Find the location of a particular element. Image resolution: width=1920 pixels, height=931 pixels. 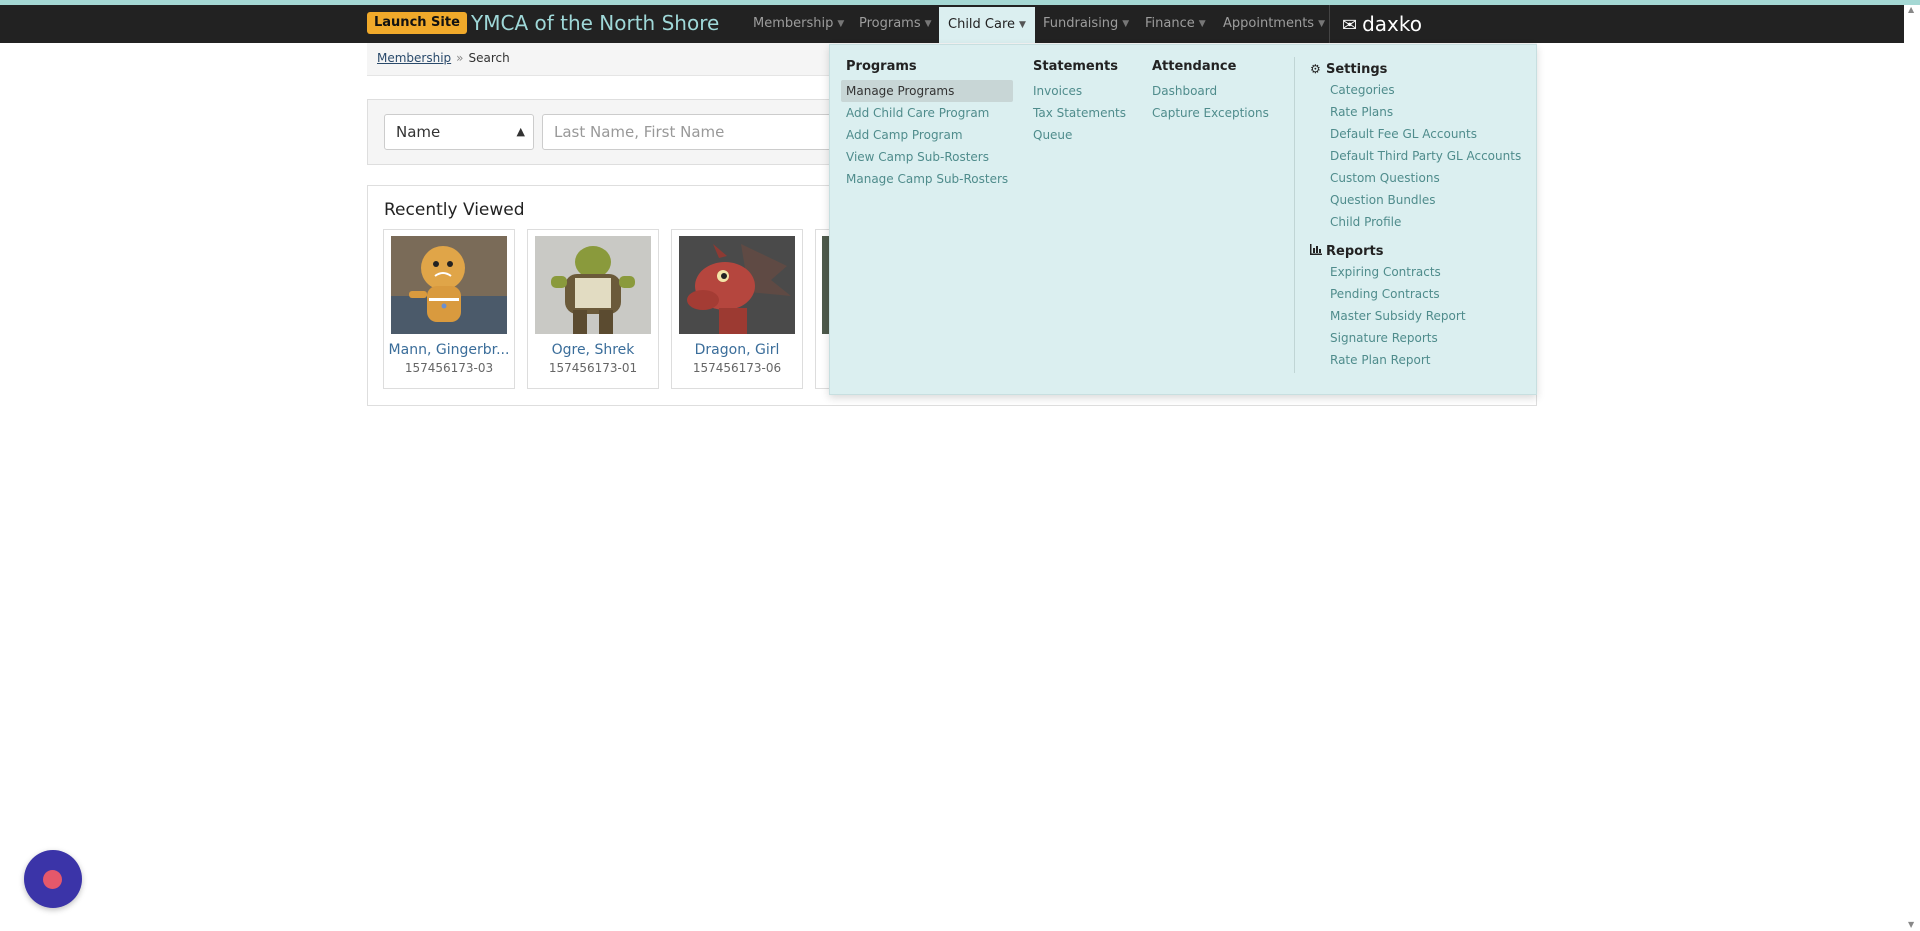

page-scrollbar: ▲ ▼ is located at coordinates (1912, 468).